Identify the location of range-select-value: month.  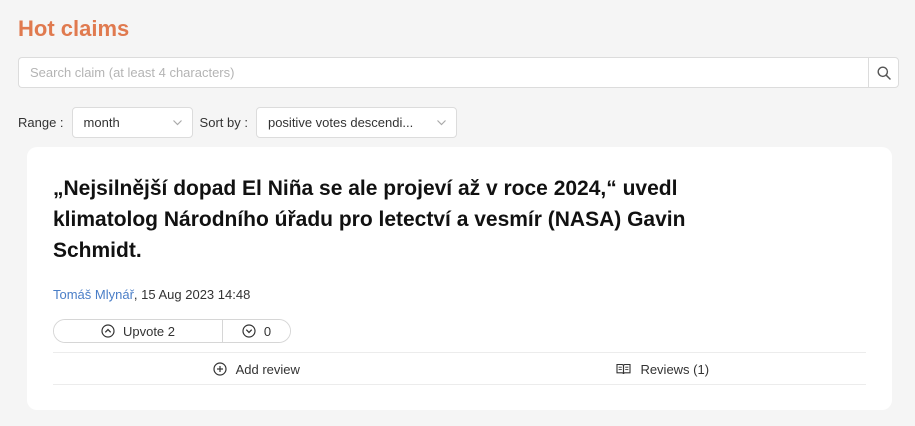
(101, 122).